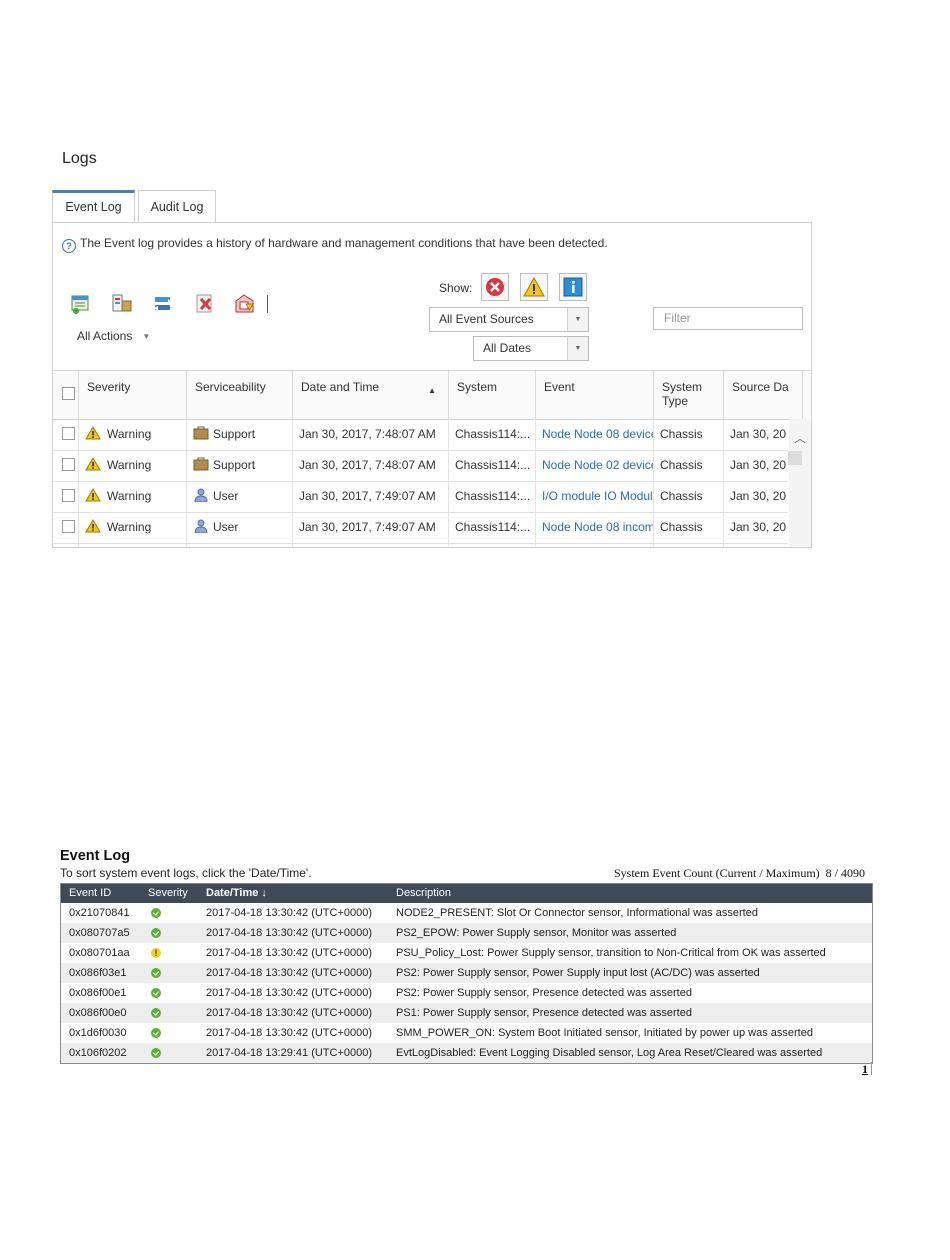 The height and width of the screenshot is (1260, 950). What do you see at coordinates (240, 395) in the screenshot?
I see `col-serviceability: Serviceability` at bounding box center [240, 395].